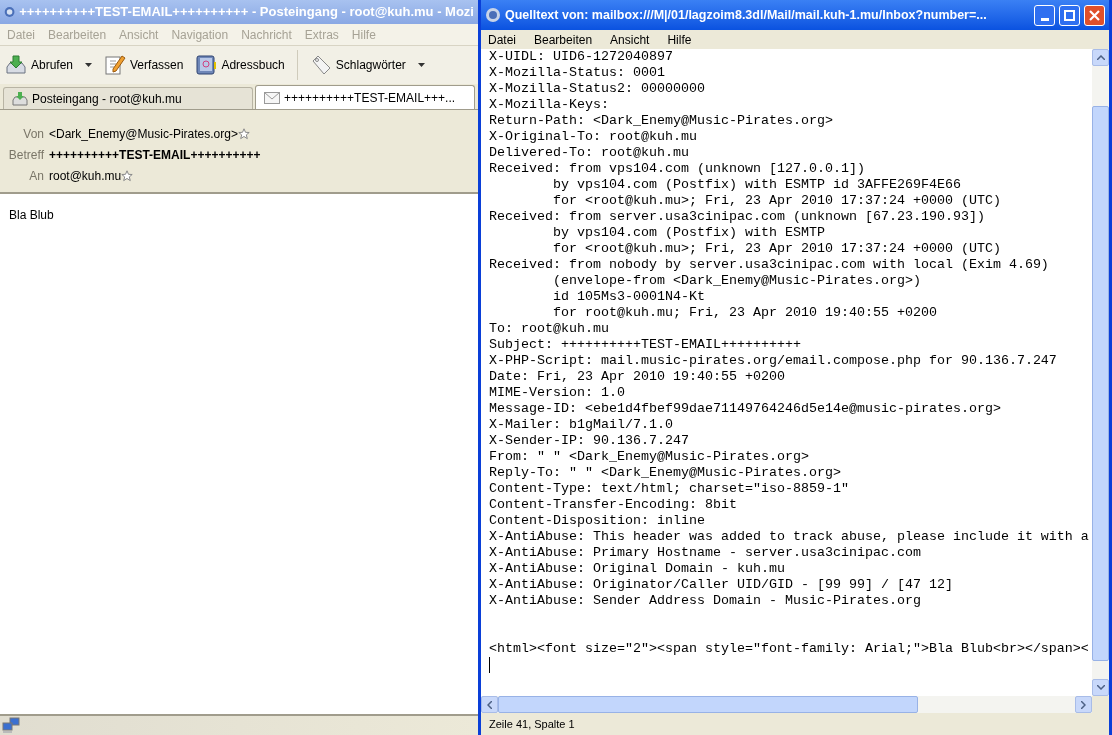  What do you see at coordinates (581, 57) in the screenshot?
I see `source-line: X-UIDL: UID6-1272040897` at bounding box center [581, 57].